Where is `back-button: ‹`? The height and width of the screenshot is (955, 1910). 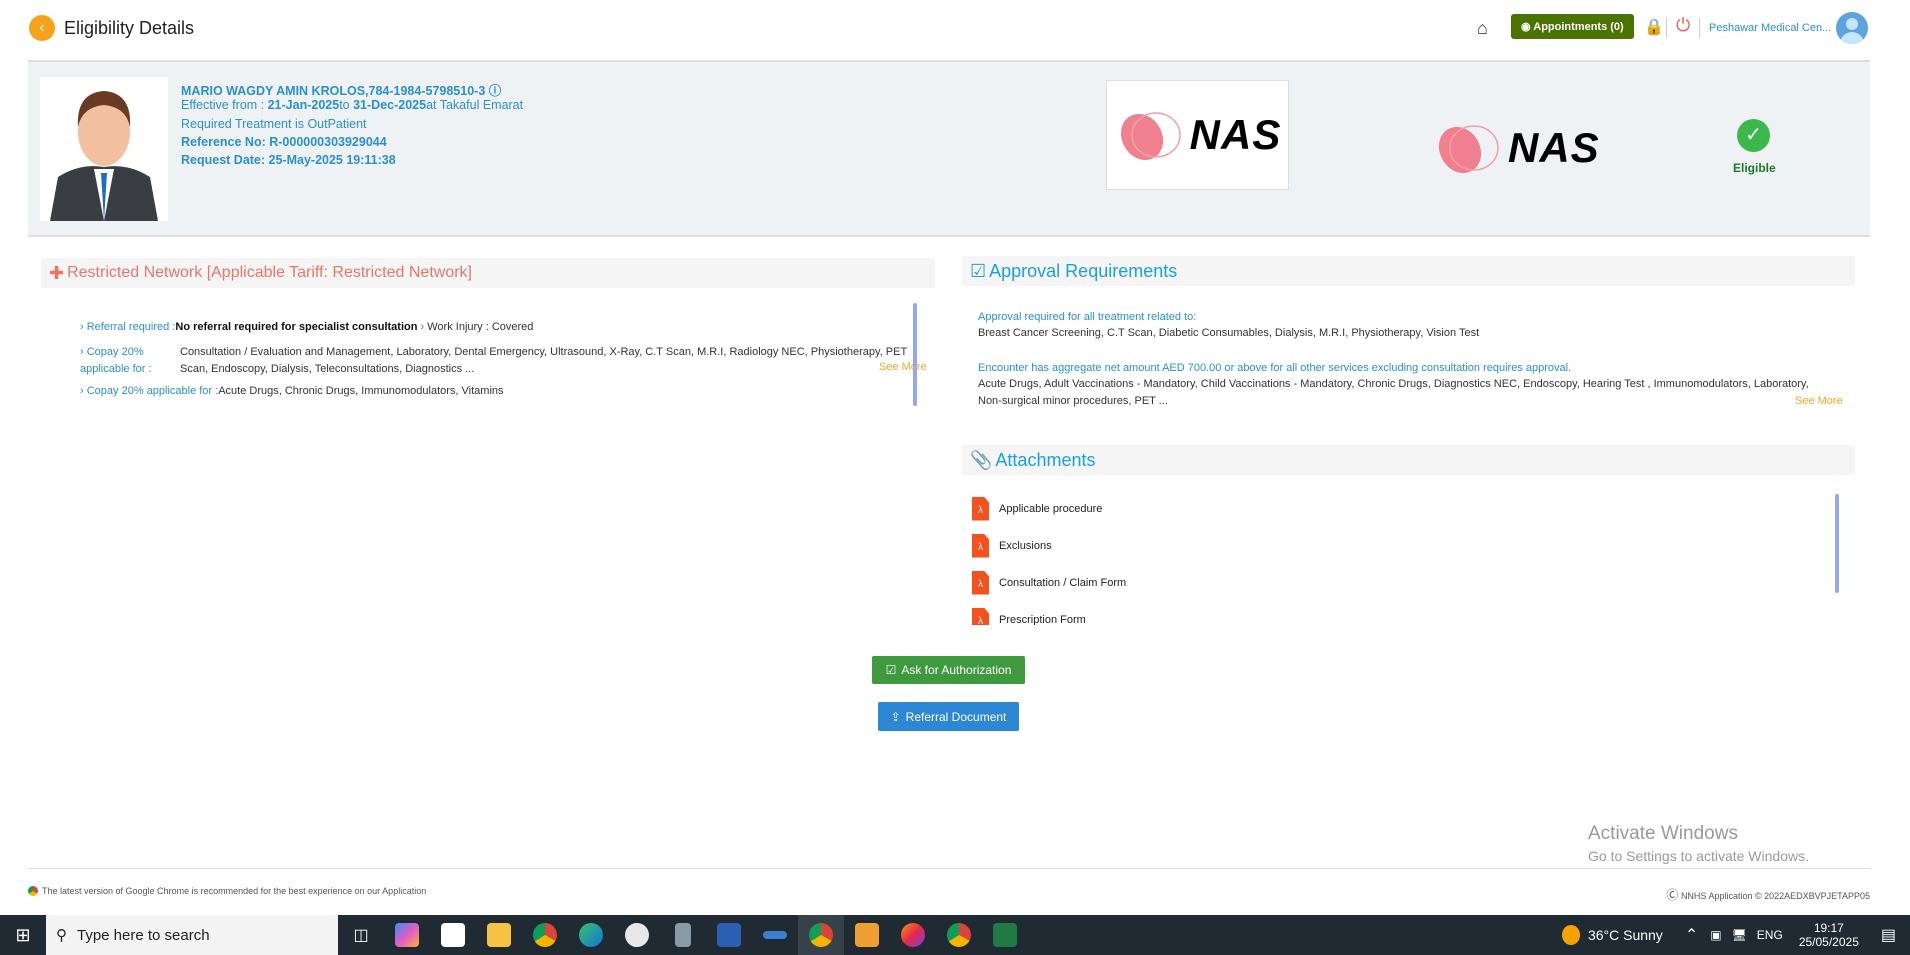 back-button: ‹ is located at coordinates (42, 28).